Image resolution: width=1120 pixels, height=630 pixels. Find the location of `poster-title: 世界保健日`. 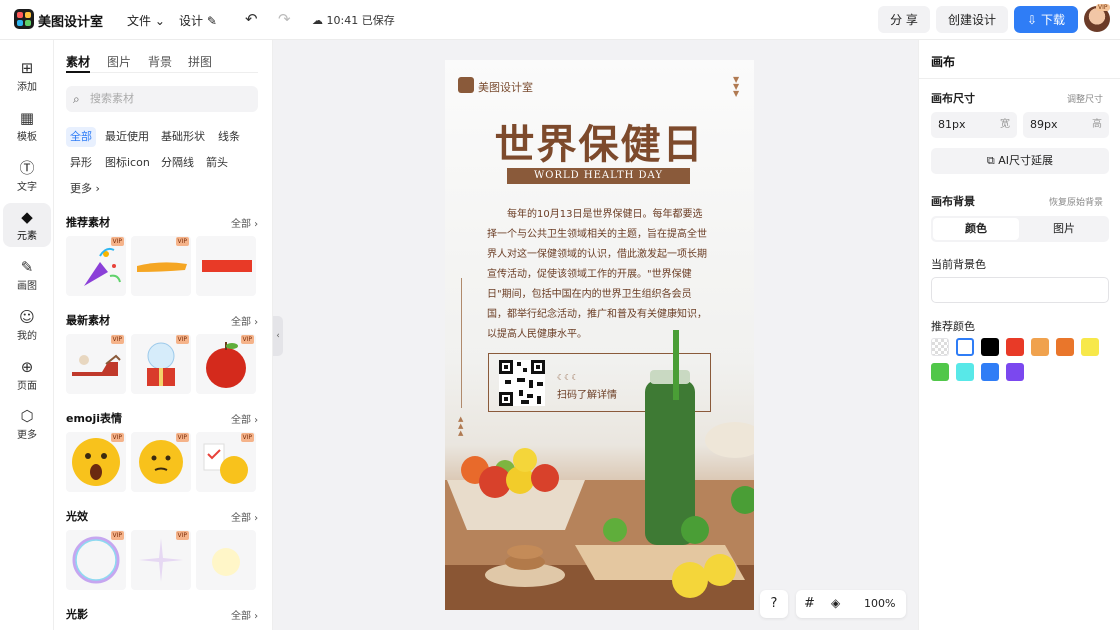

poster-title: 世界保健日 is located at coordinates (599, 141).